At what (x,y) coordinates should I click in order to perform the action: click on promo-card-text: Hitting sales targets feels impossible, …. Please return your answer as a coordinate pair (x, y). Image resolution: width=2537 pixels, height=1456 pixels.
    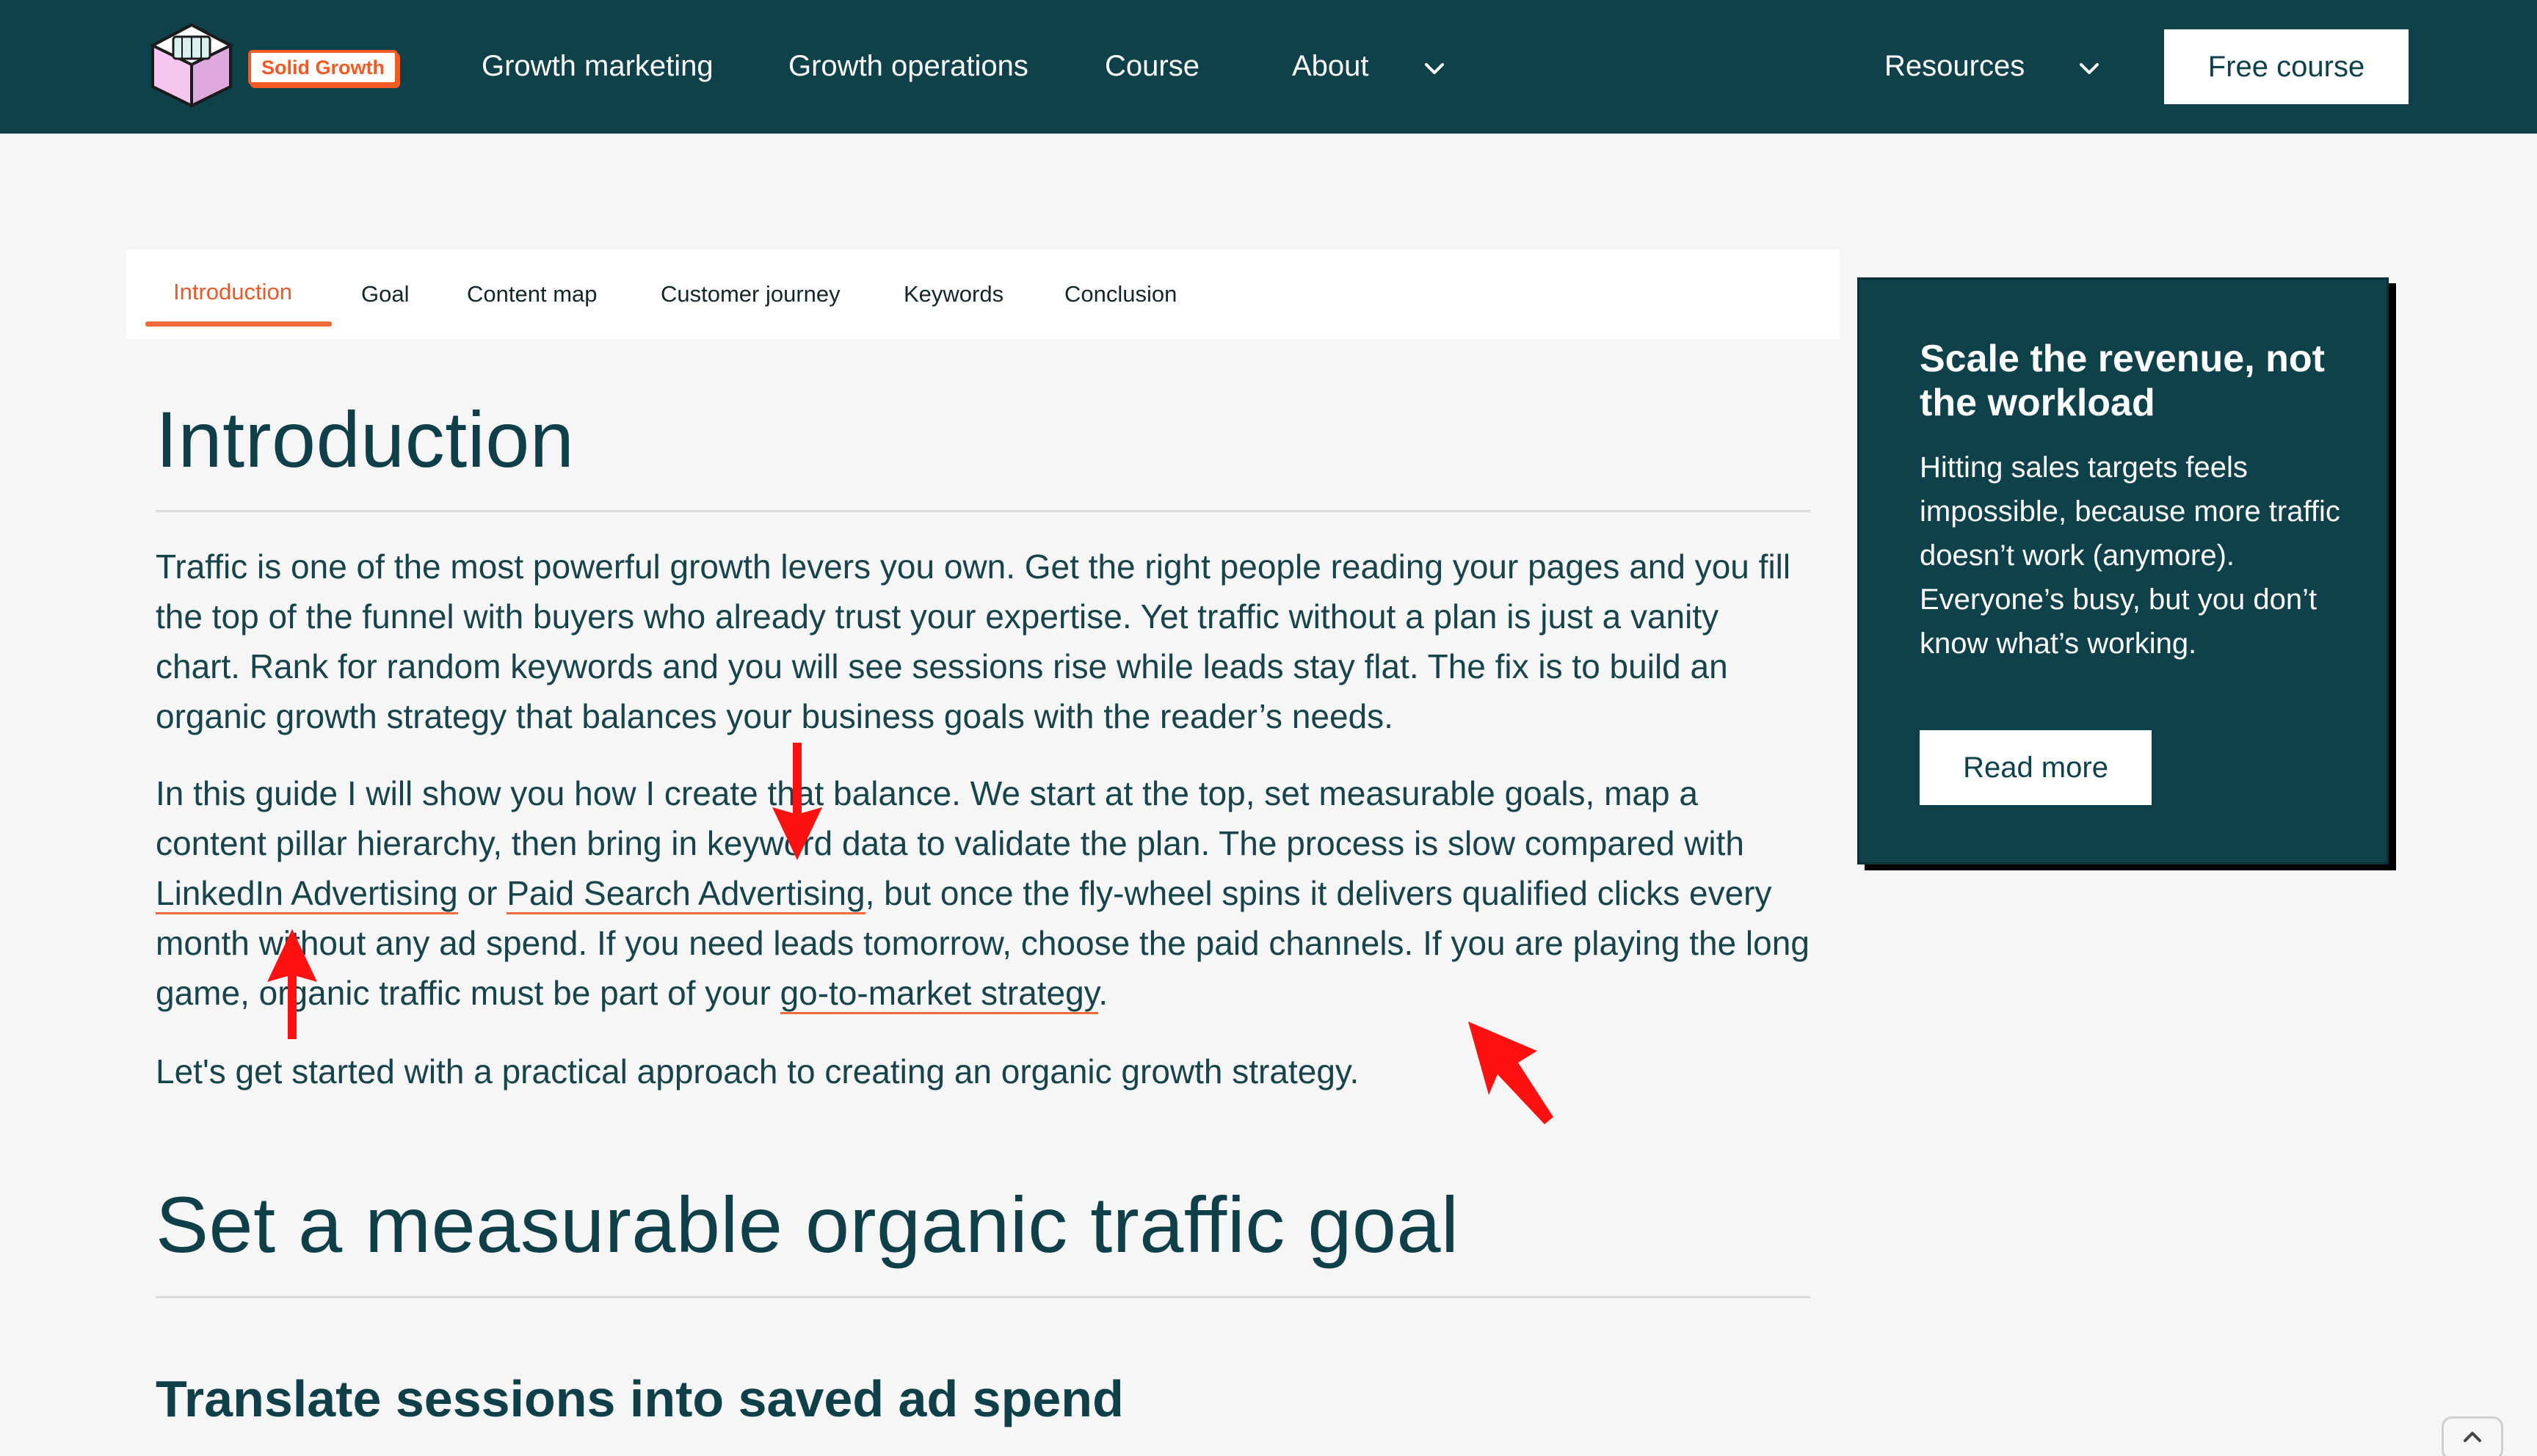
    Looking at the image, I should click on (2130, 555).